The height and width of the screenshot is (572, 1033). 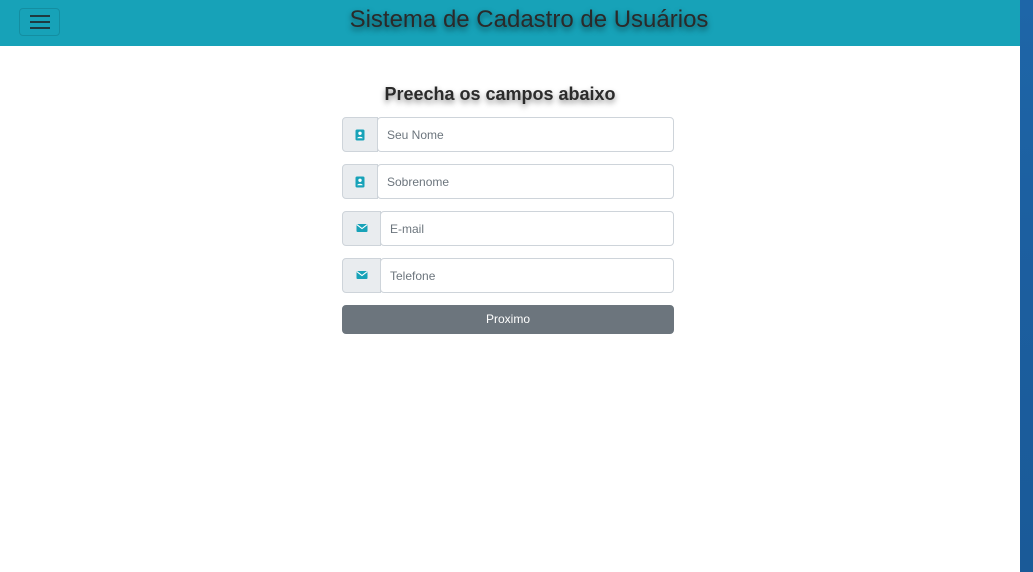 What do you see at coordinates (500, 94) in the screenshot?
I see `form-title: Preecha os campos abaixo` at bounding box center [500, 94].